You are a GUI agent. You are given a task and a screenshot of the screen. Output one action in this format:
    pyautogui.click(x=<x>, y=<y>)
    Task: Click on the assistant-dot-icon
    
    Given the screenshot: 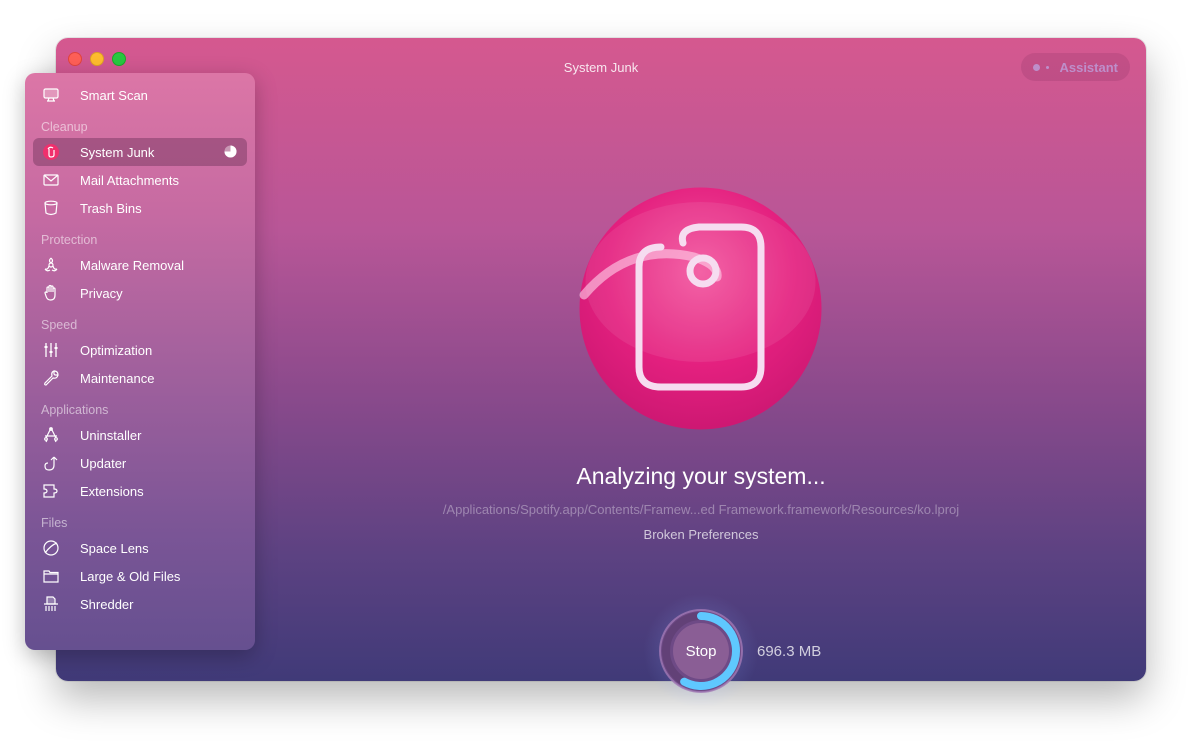 What is the action you would take?
    pyautogui.click(x=1037, y=67)
    